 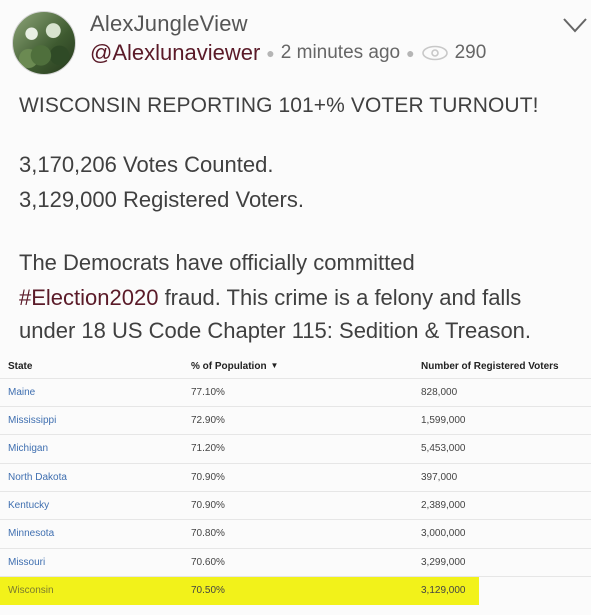 I want to click on population-pct: 77.10%, so click(x=208, y=392).